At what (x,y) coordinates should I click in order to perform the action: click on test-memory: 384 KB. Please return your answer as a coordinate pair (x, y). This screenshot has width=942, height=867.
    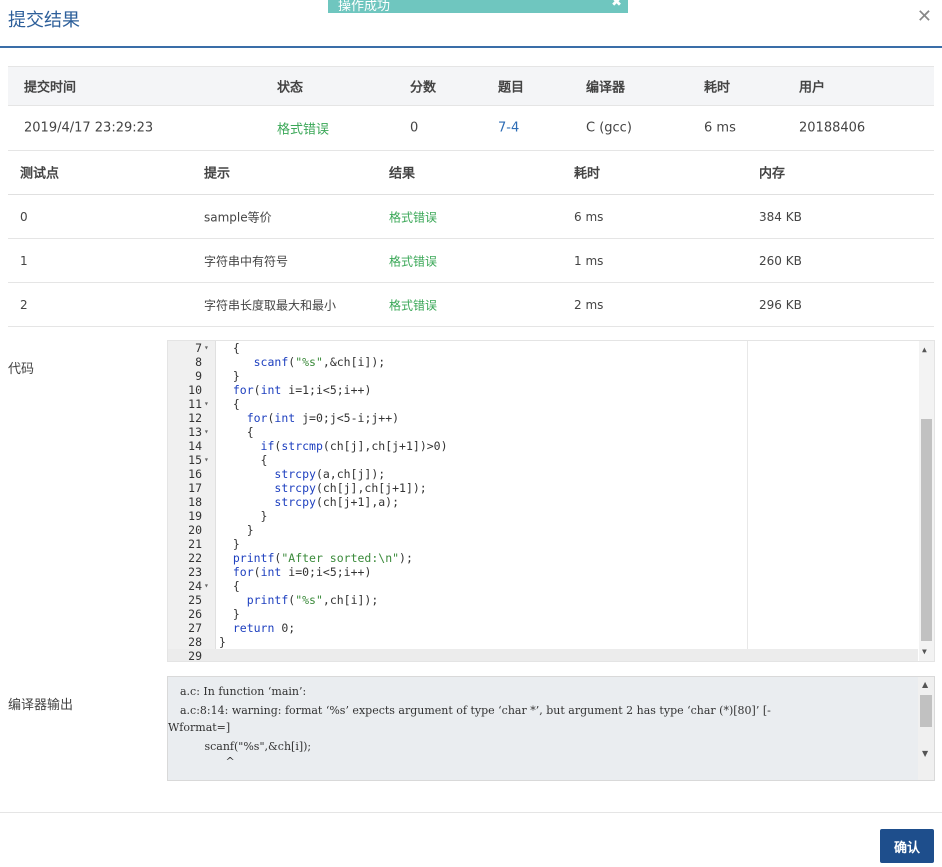
    Looking at the image, I should click on (780, 216).